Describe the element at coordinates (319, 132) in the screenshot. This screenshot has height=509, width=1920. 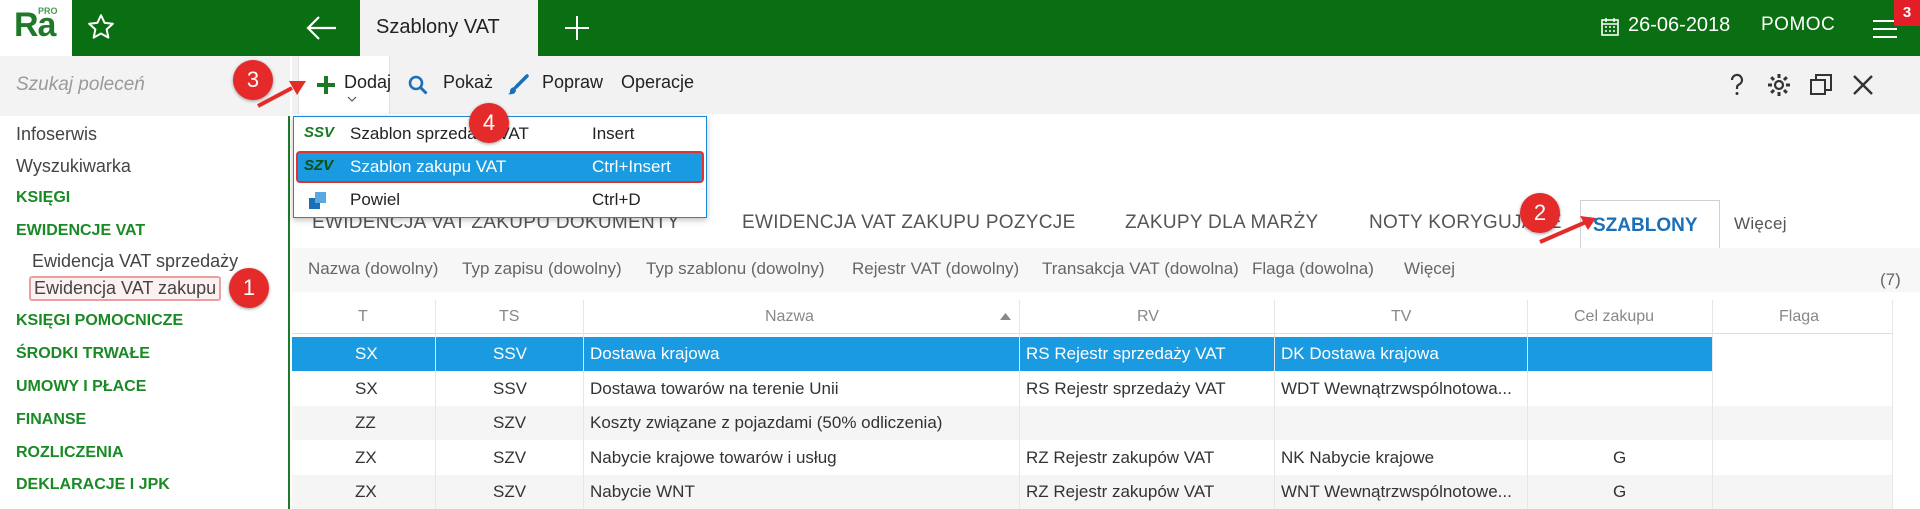
I see `ssv-code-icon: SSV` at that location.